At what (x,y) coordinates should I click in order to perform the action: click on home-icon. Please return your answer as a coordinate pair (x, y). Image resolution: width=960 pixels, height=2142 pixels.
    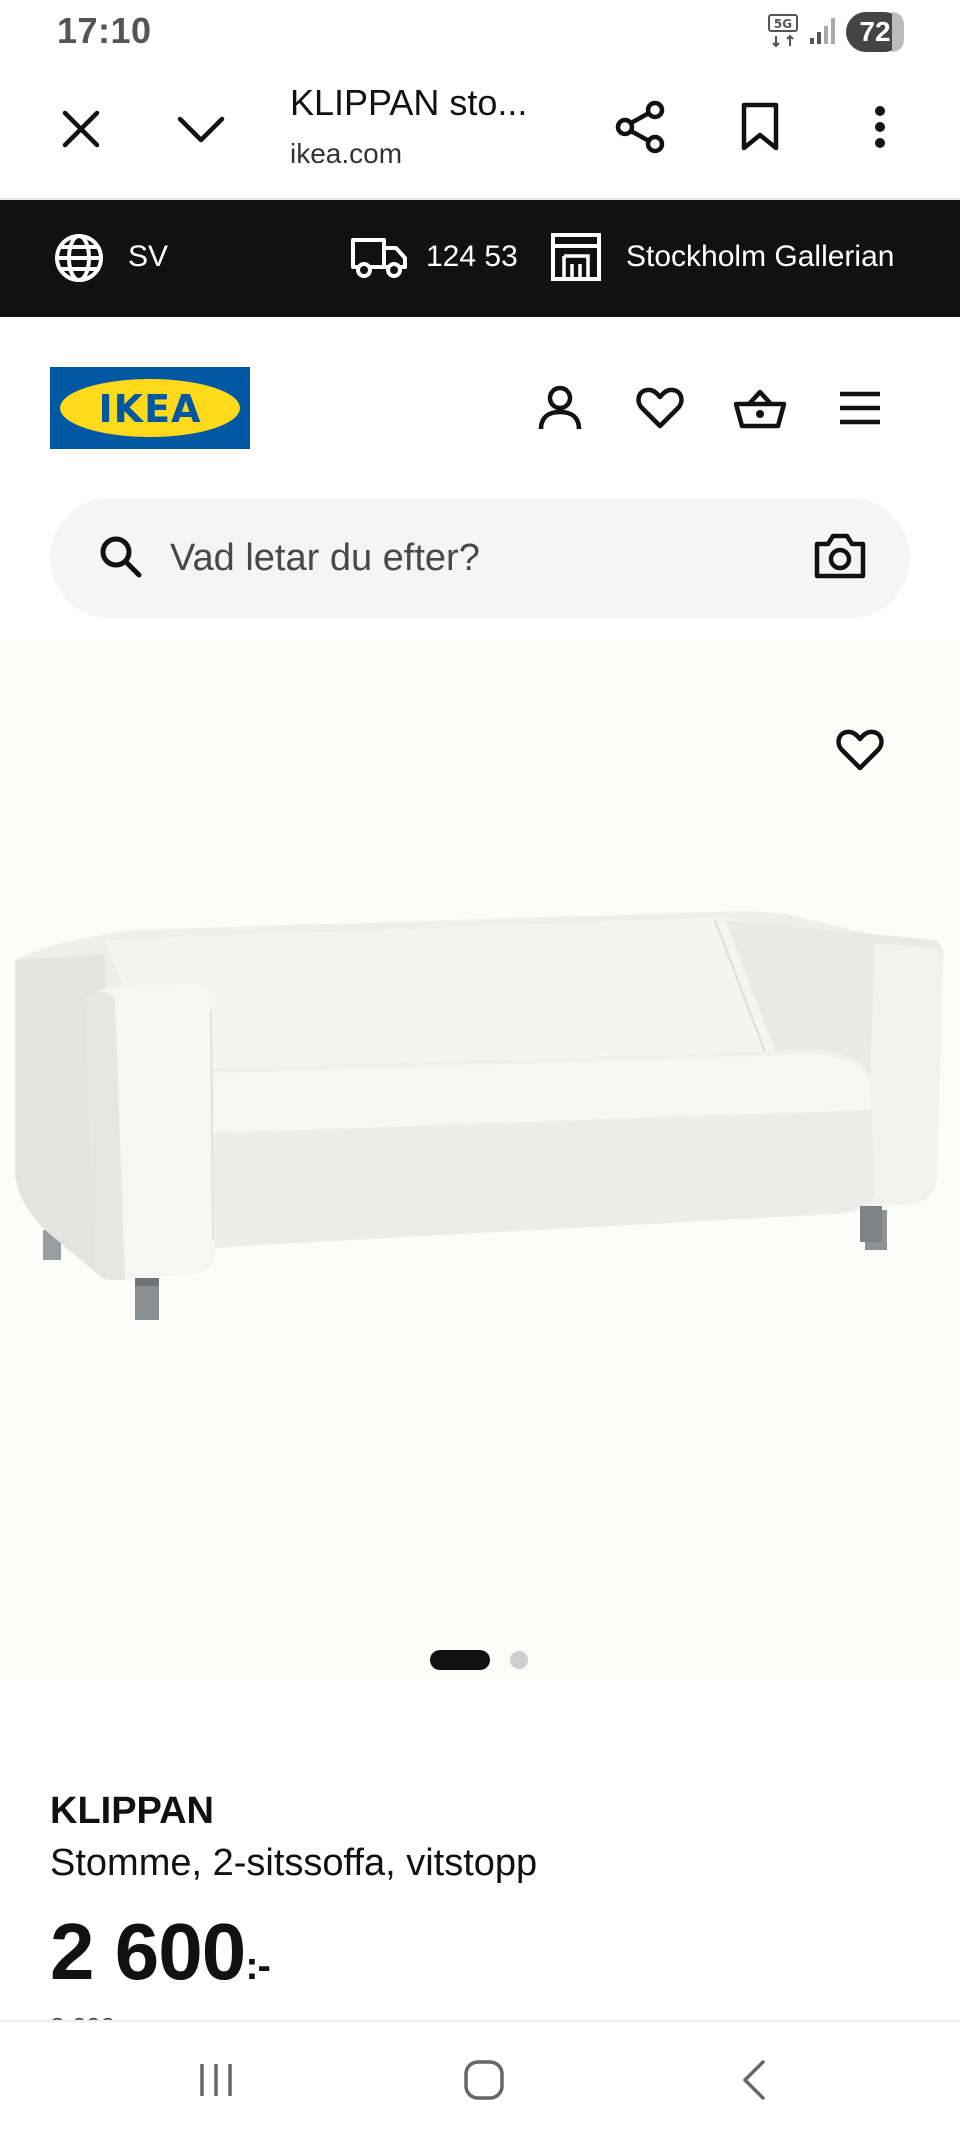
    Looking at the image, I should click on (484, 2080).